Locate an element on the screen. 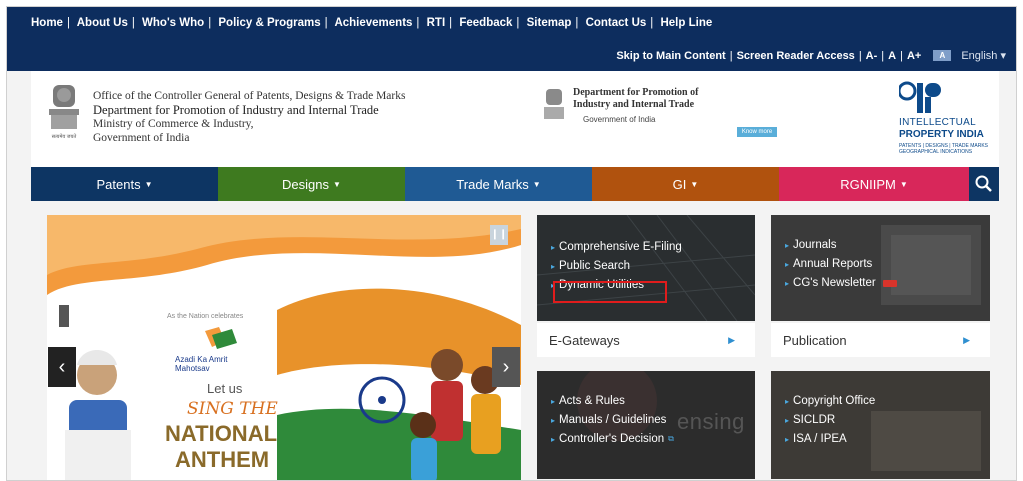 This screenshot has height=481, width=1023. national-emblem-icon: सत्यमेव जयते is located at coordinates (64, 112).